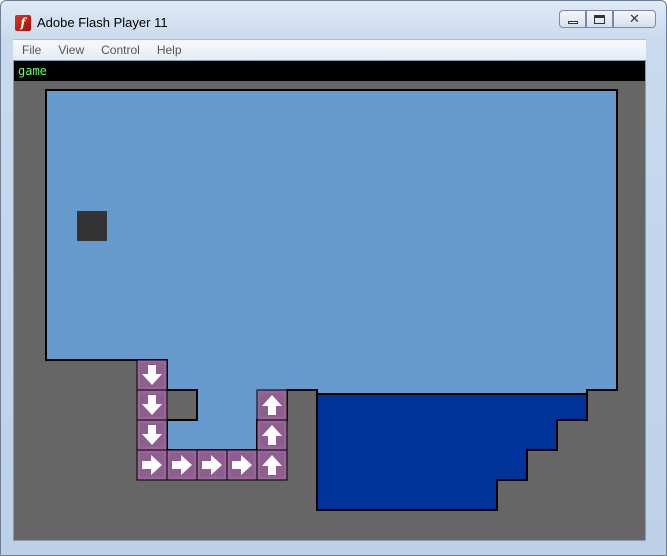 This screenshot has height=556, width=667. Describe the element at coordinates (92, 226) in the screenshot. I see `player-block` at that location.